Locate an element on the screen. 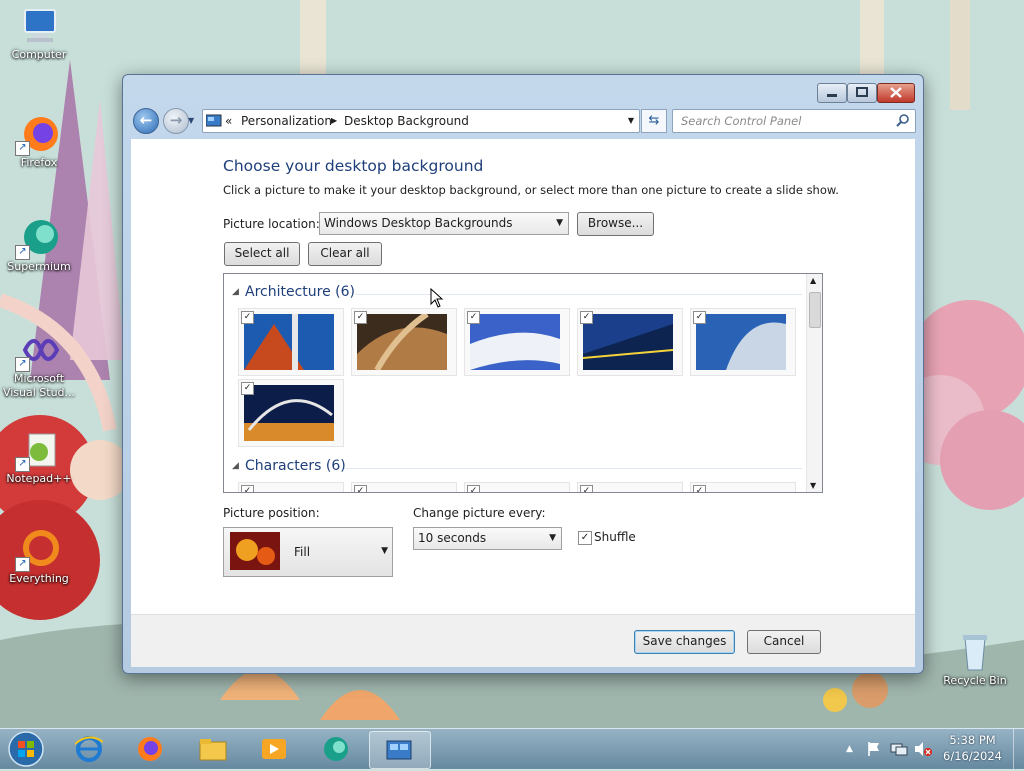 This screenshot has width=1024, height=771. back-button: ← is located at coordinates (146, 121).